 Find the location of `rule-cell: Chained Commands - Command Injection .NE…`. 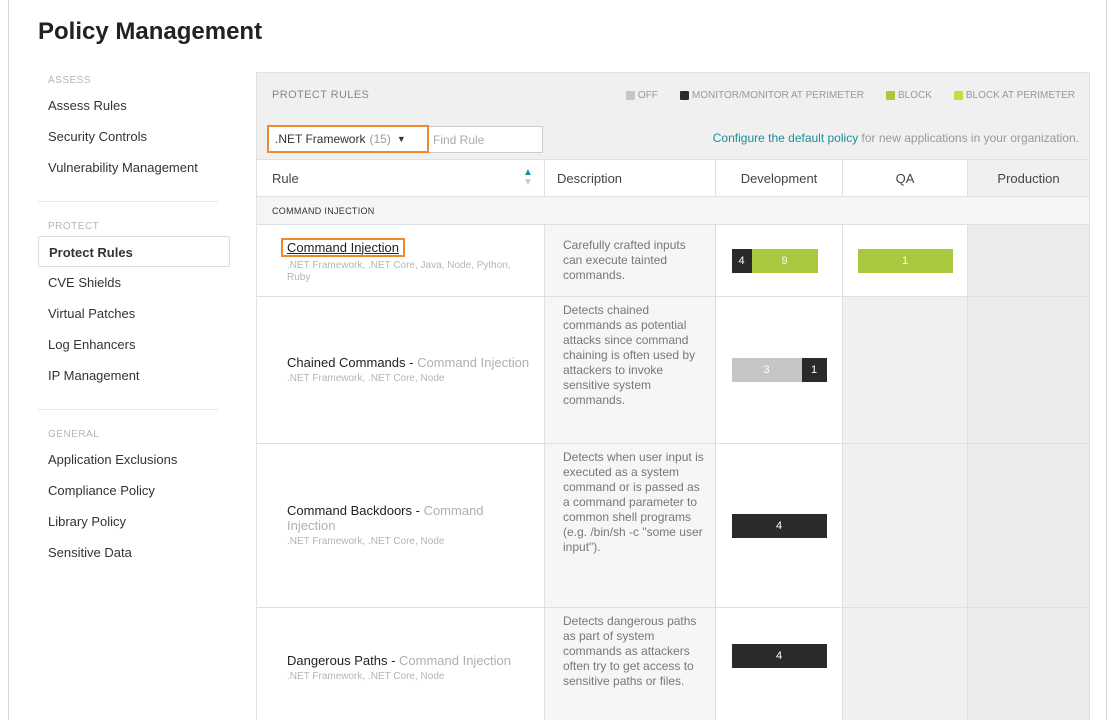

rule-cell: Chained Commands - Command Injection .NE… is located at coordinates (401, 370).